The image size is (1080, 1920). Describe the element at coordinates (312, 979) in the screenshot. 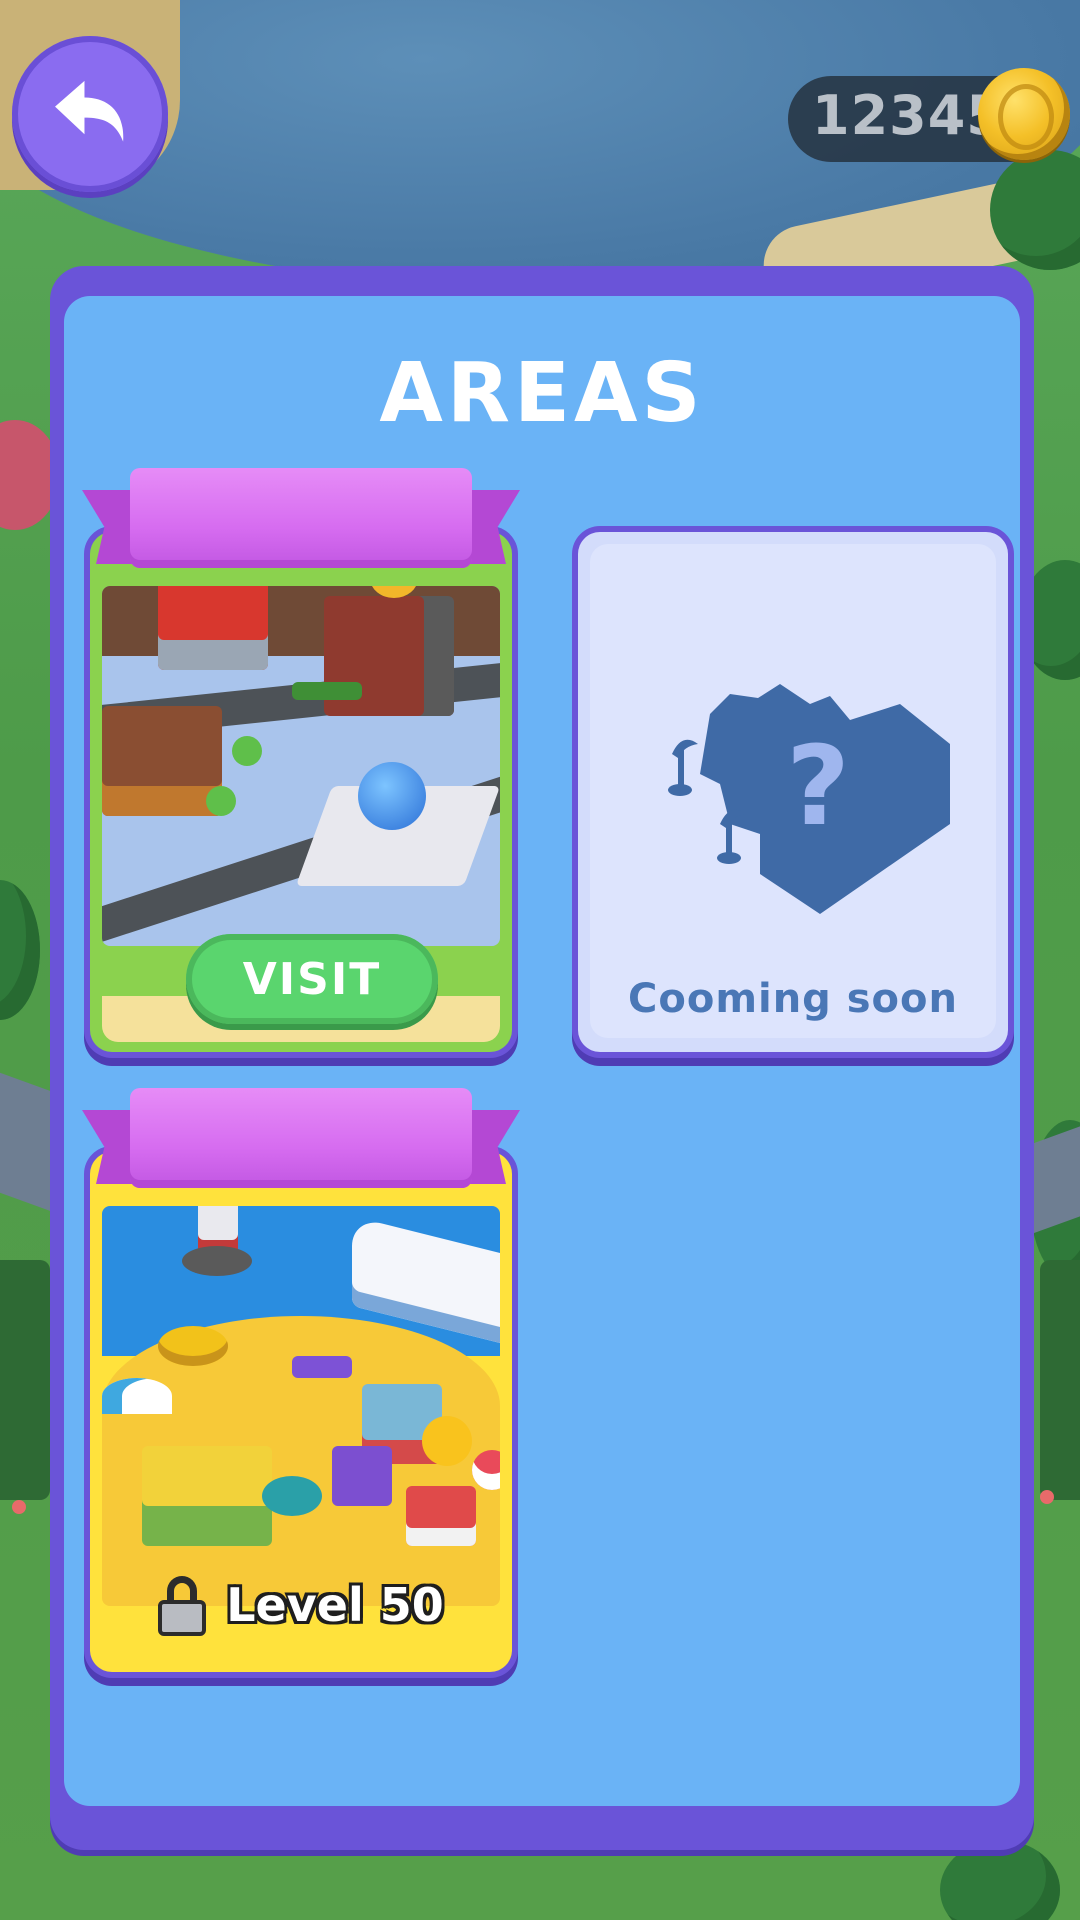

I see `visit-button: VISIT` at that location.